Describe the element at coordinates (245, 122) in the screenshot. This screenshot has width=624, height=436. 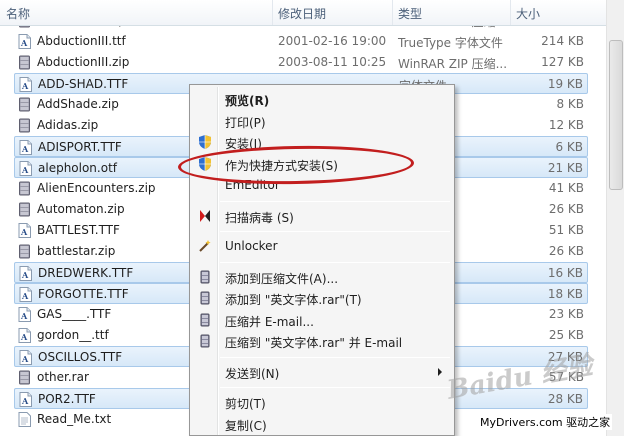
I see `menu-item-label: 打印(P)` at that location.